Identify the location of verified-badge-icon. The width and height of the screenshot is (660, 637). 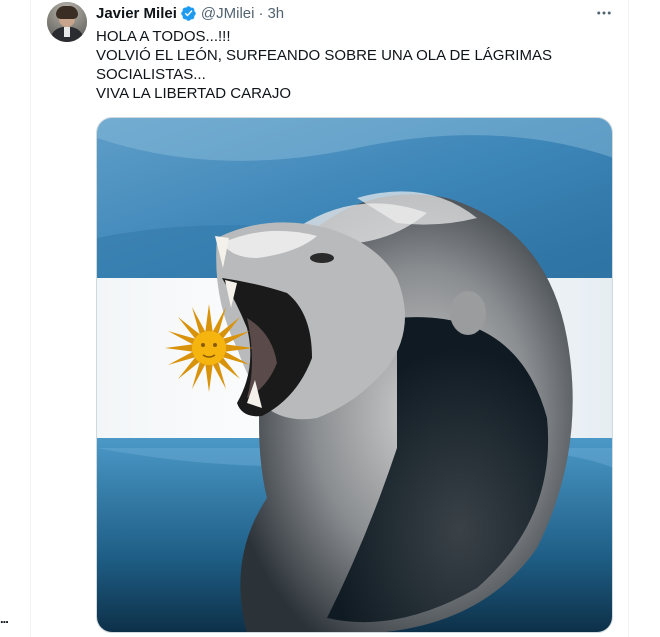
(188, 13).